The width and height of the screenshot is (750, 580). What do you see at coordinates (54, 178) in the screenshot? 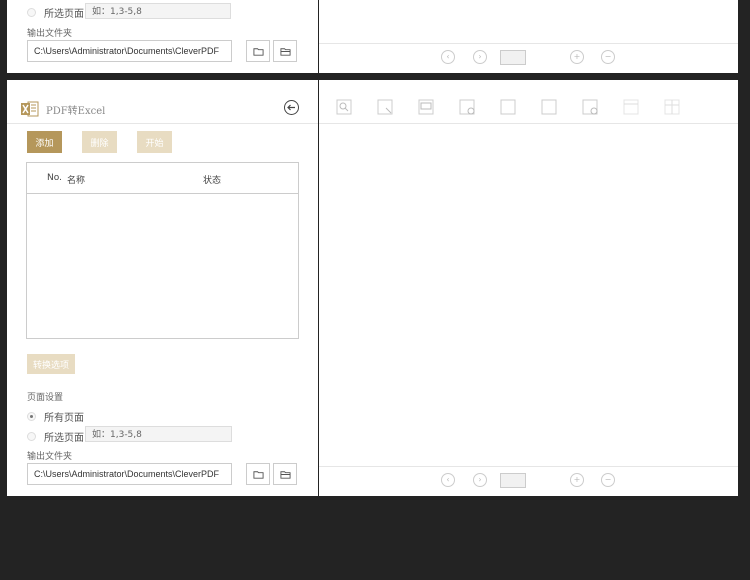
I see `column-header-no: No.` at bounding box center [54, 178].